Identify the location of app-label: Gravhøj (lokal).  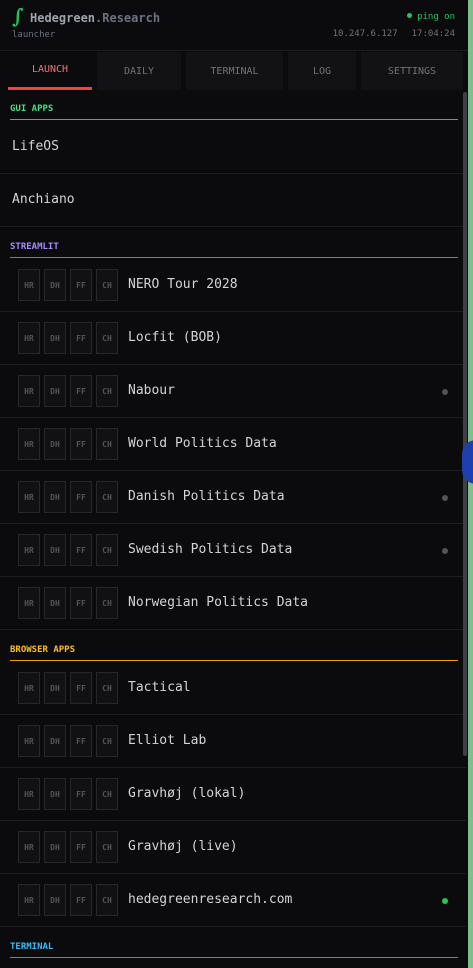
(187, 793).